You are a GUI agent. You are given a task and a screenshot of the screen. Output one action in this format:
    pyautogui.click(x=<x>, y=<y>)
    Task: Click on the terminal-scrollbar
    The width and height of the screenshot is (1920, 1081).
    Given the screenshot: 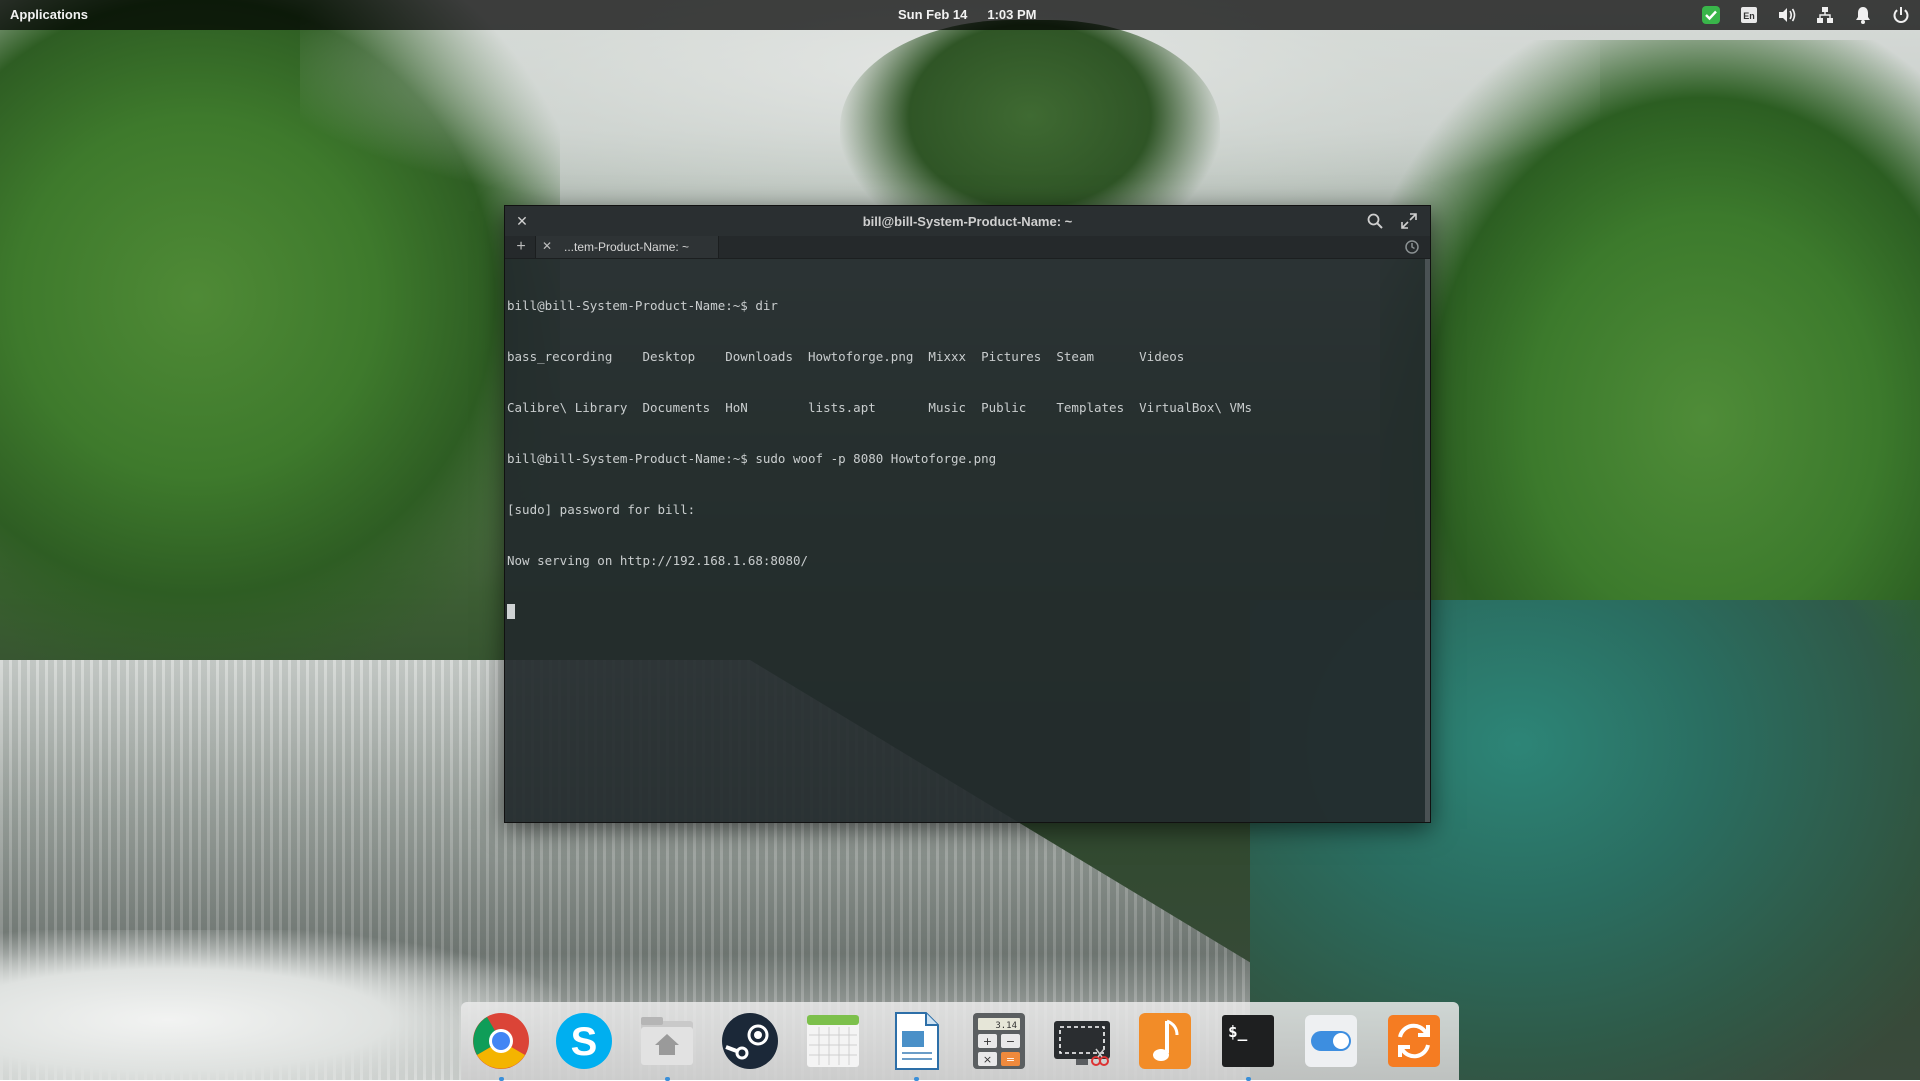 What is the action you would take?
    pyautogui.click(x=1427, y=540)
    